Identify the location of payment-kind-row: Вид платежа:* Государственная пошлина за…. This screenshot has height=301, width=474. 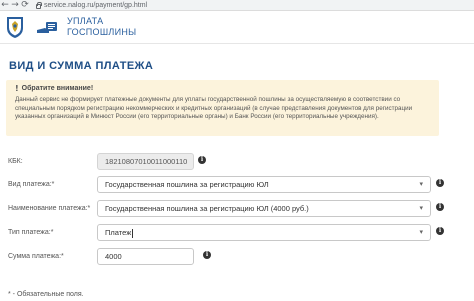
(237, 185).